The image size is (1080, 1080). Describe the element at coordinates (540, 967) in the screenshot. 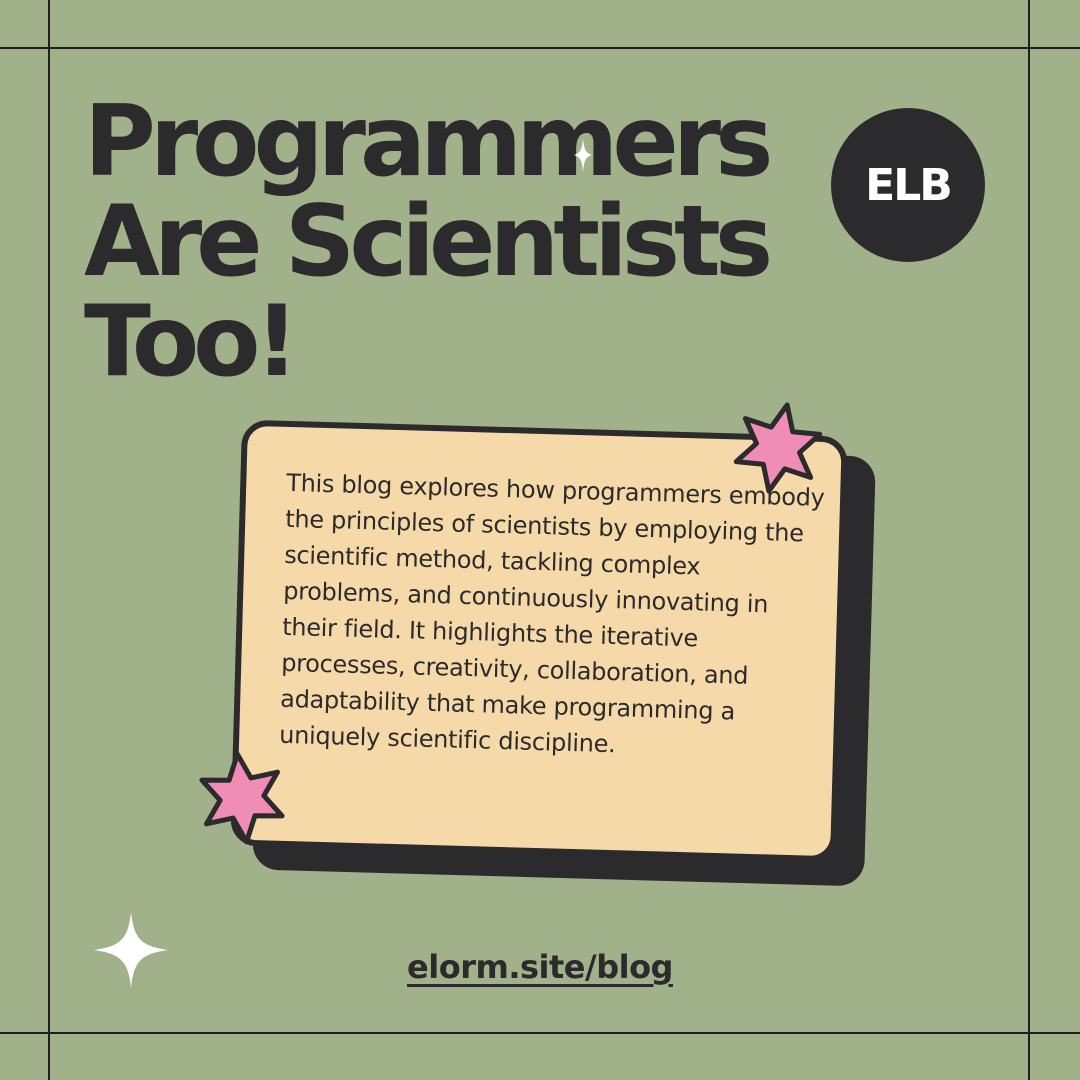

I see `blog-url-link: elorm.site/blog` at that location.